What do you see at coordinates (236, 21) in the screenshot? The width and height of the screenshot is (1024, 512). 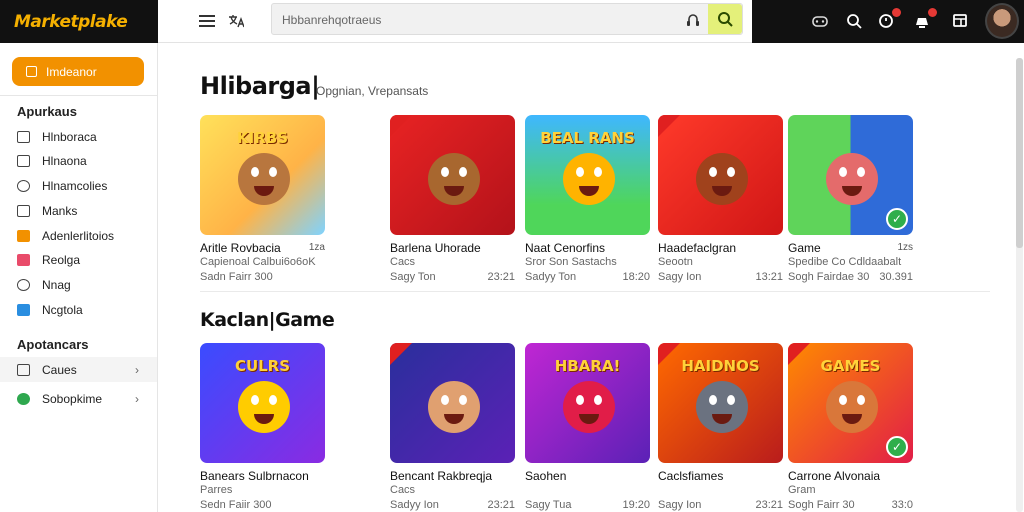 I see `translate-icon` at bounding box center [236, 21].